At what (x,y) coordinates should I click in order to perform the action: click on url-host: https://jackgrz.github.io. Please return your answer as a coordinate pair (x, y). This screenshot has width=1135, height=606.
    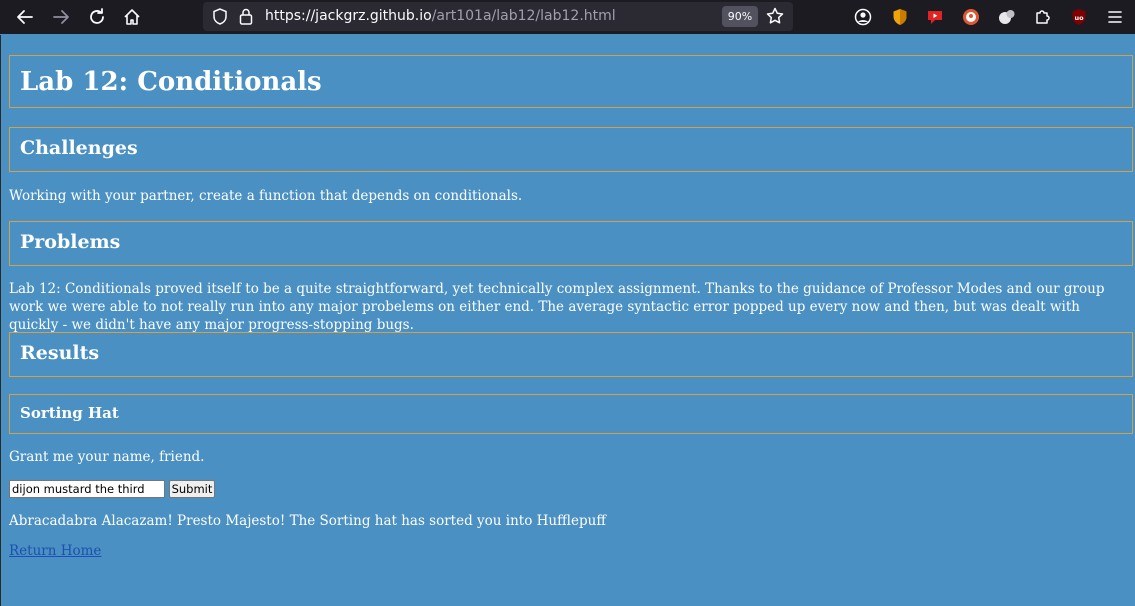
    Looking at the image, I should click on (348, 16).